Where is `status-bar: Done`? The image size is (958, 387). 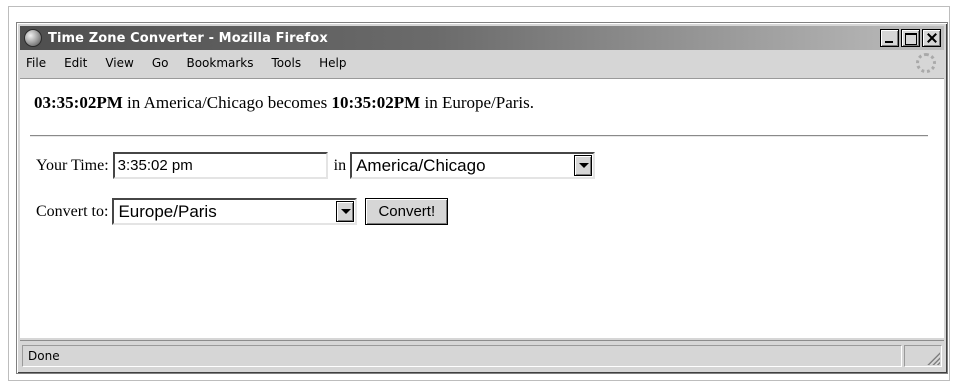 status-bar: Done is located at coordinates (482, 355).